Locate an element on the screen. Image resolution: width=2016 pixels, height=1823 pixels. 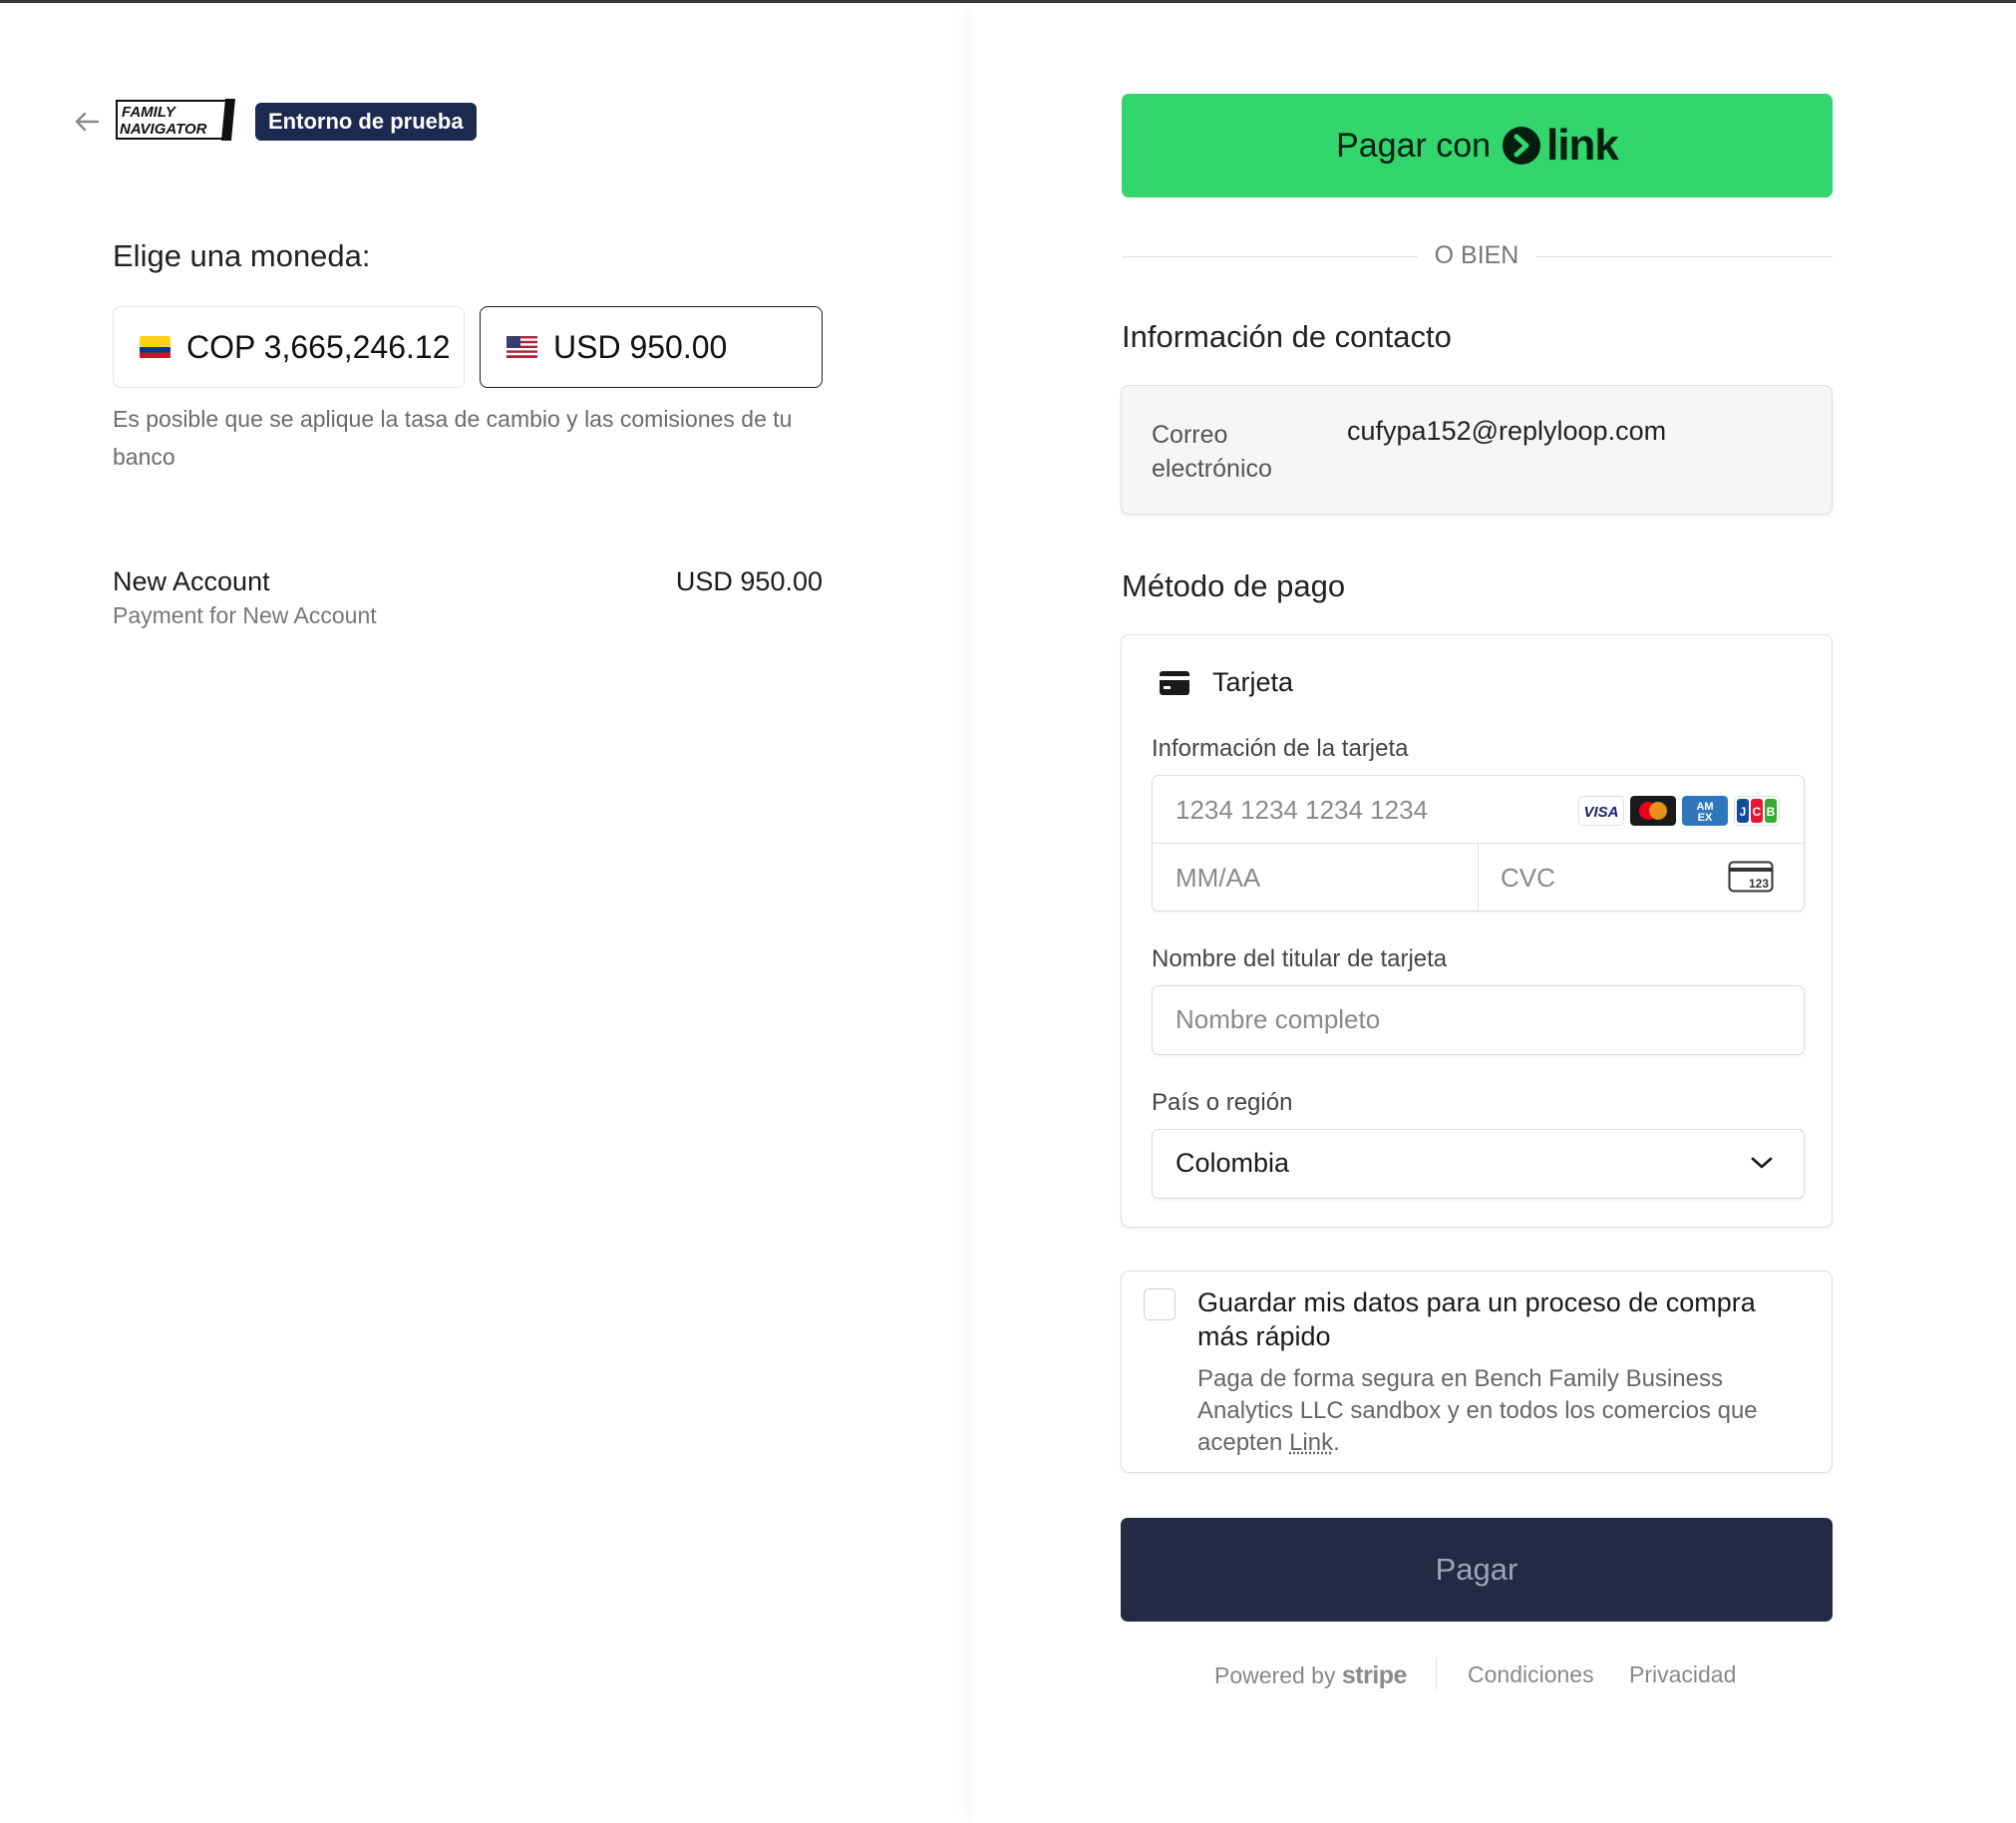
cvc-card-icon: 123 is located at coordinates (1751, 877).